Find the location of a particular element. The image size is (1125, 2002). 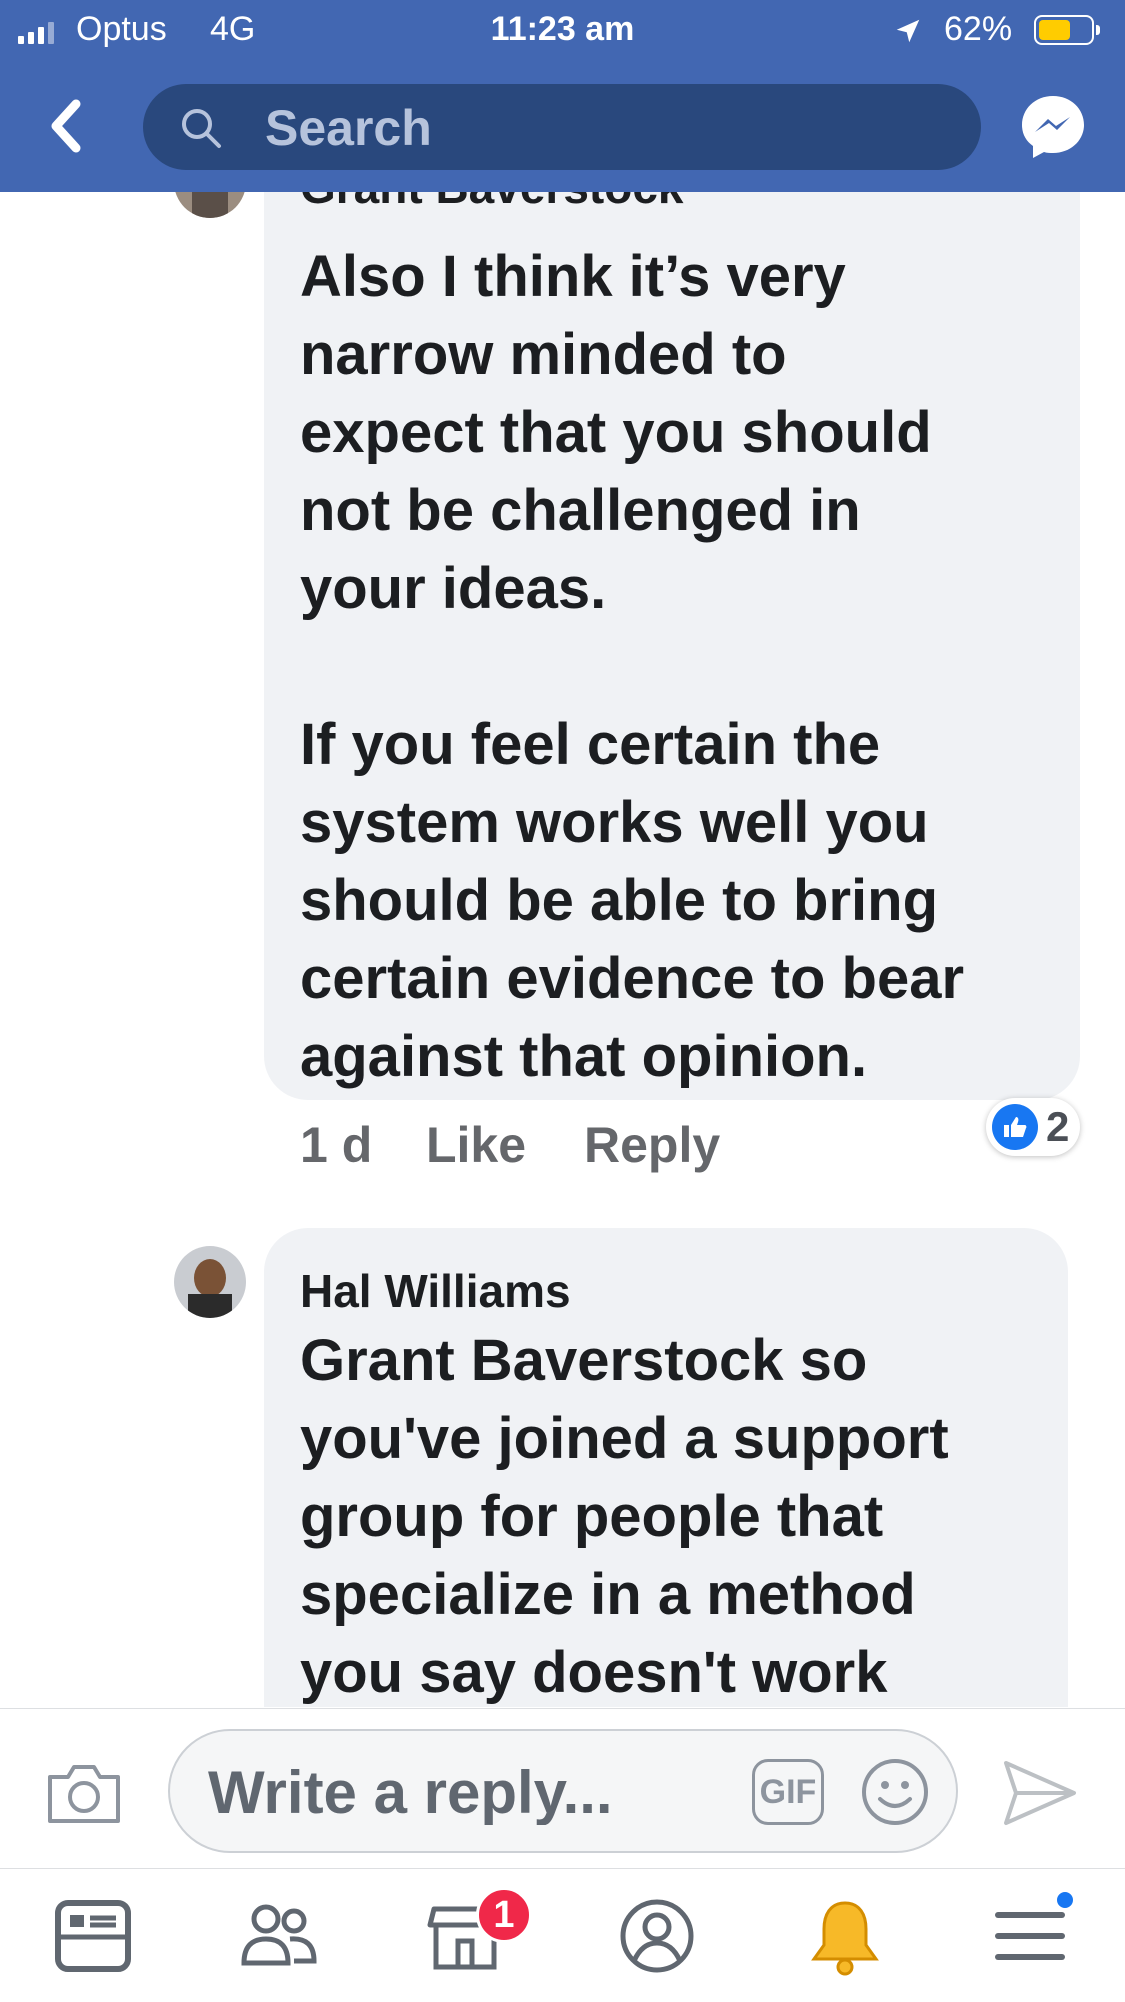

reply-composer: GIF is located at coordinates (562, 1788).